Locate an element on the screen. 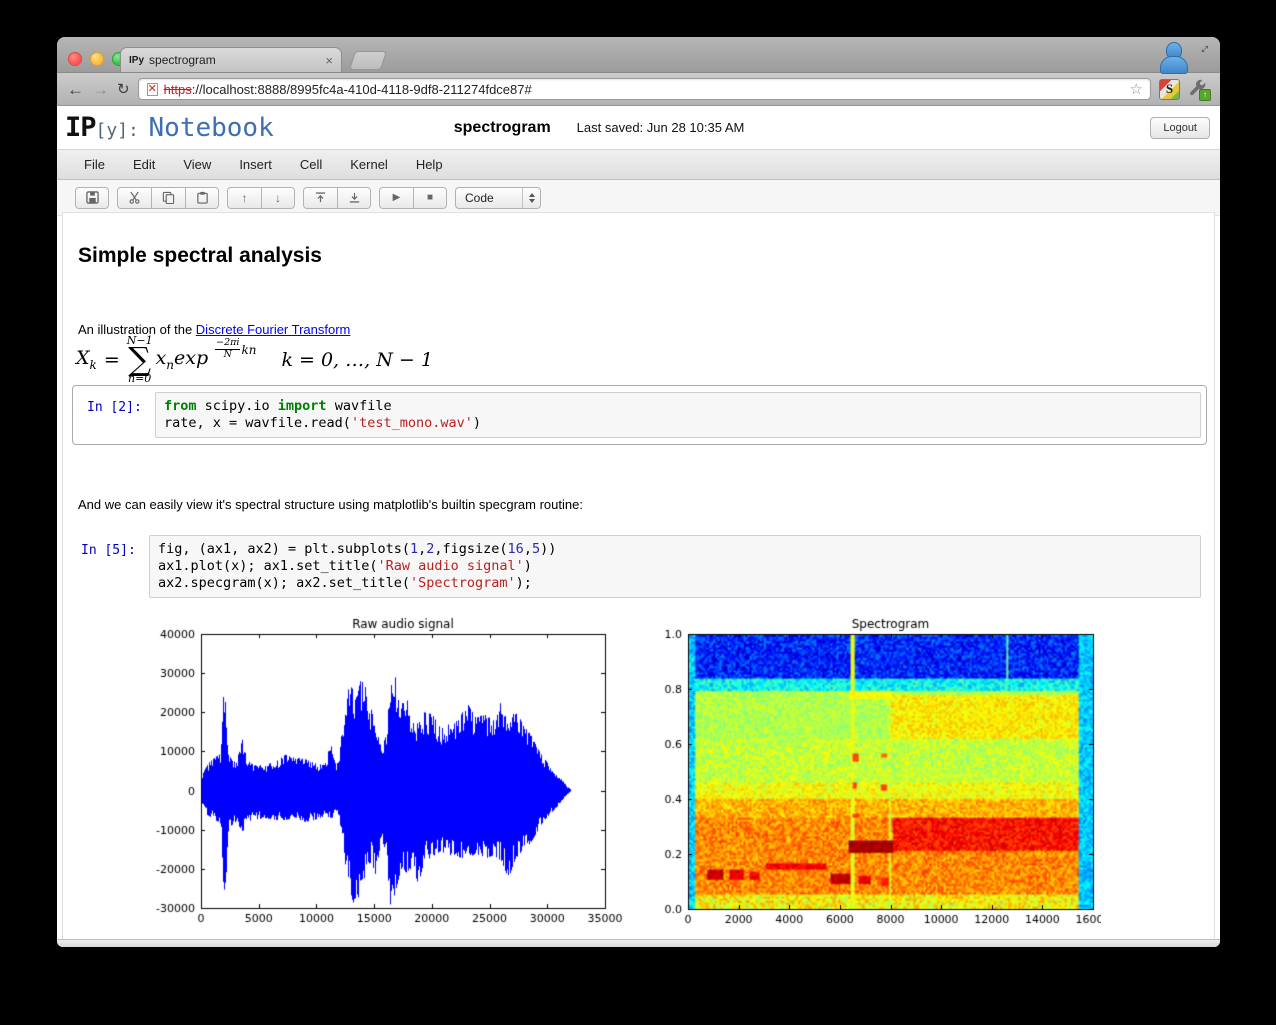 The width and height of the screenshot is (1276, 1025). exponent-fraction: −2πi N kn is located at coordinates (236, 349).